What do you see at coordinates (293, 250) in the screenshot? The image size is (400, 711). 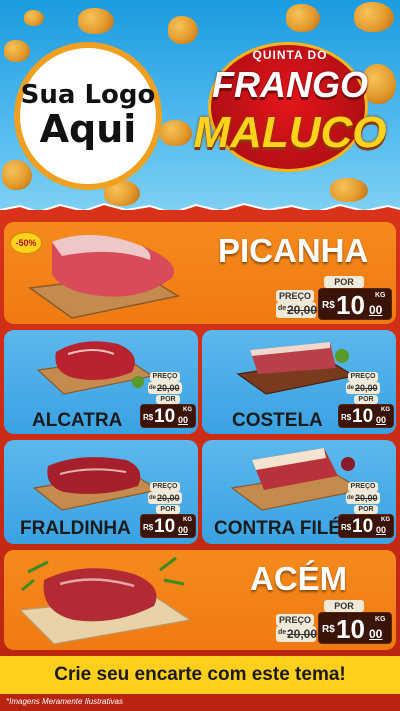 I see `product-name: PICANHA` at bounding box center [293, 250].